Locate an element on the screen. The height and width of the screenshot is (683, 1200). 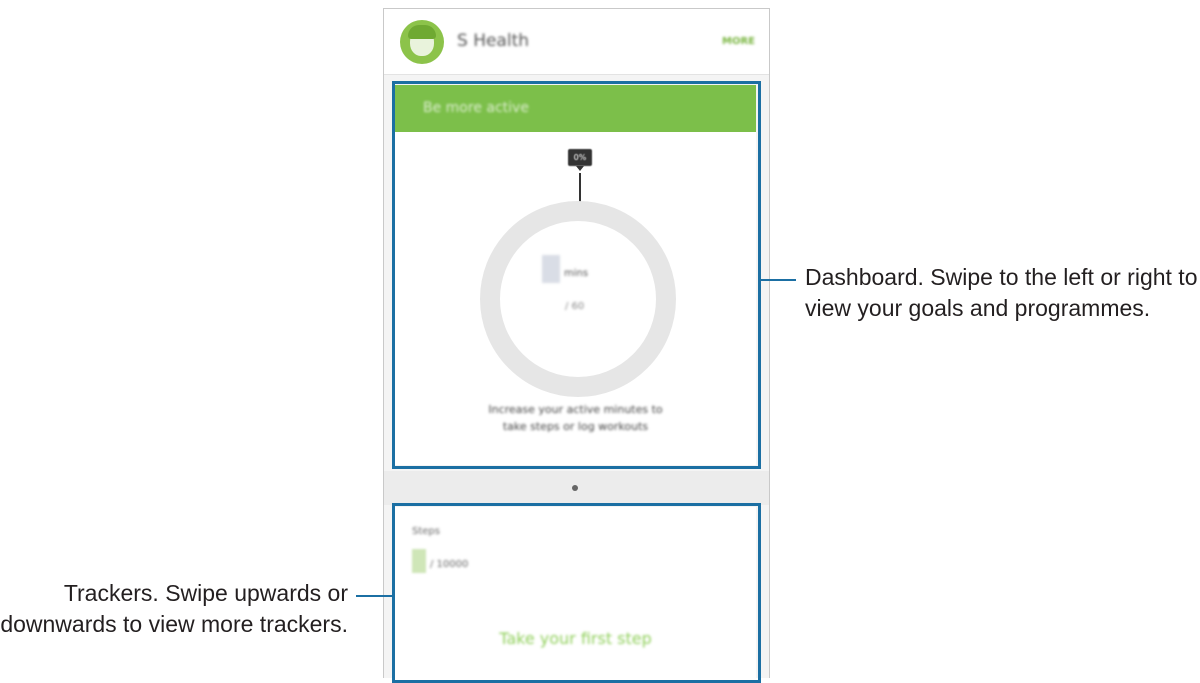
dashboard-description-line1: Increase your active minutes to is located at coordinates (575, 409).